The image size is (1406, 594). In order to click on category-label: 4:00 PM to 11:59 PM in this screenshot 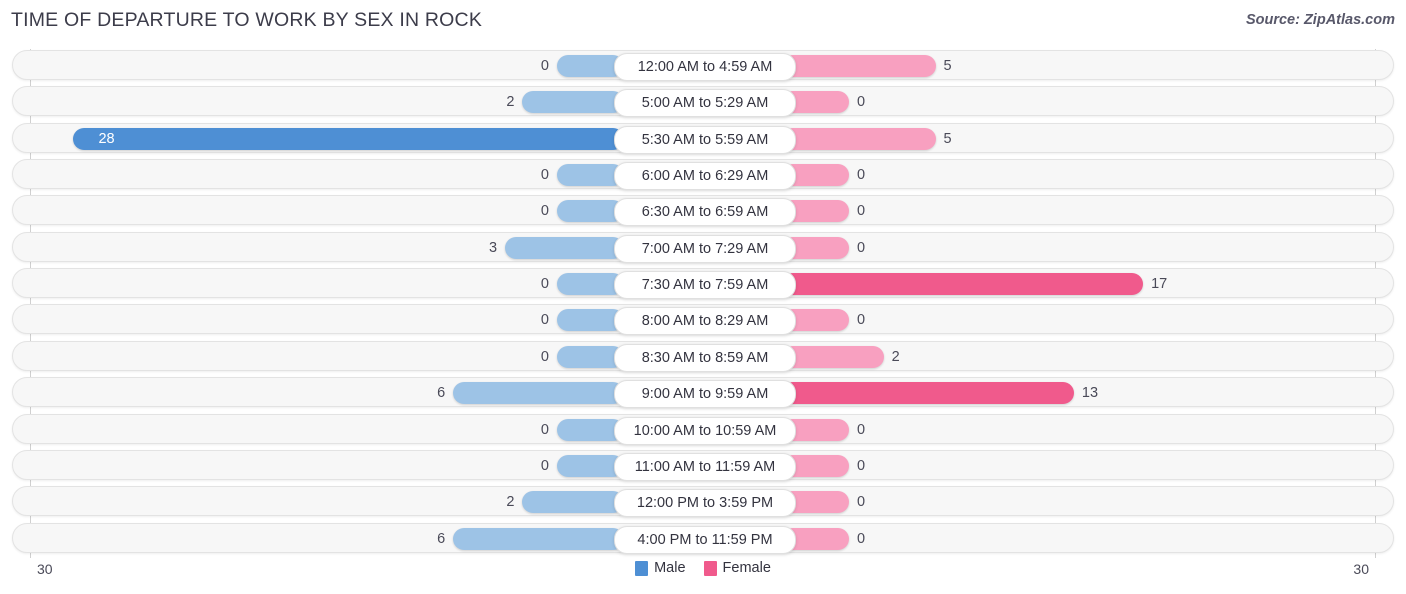, I will do `click(705, 539)`.